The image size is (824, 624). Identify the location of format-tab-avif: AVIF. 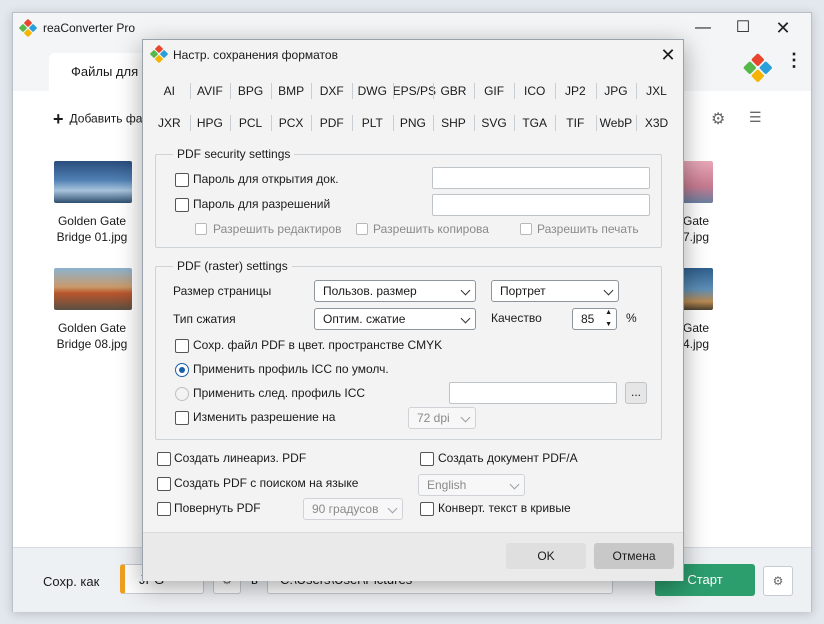
(210, 91).